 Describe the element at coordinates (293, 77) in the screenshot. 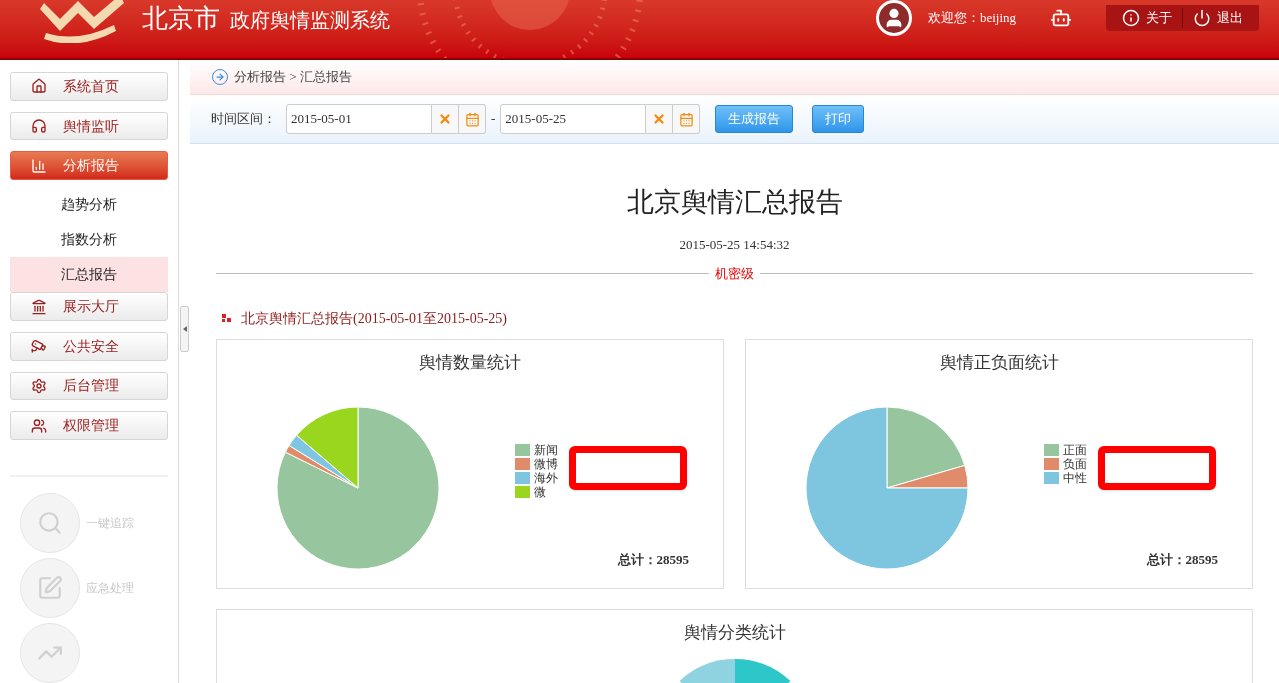

I see `breadcrumb-text: 分析报告 > 汇总报告` at that location.